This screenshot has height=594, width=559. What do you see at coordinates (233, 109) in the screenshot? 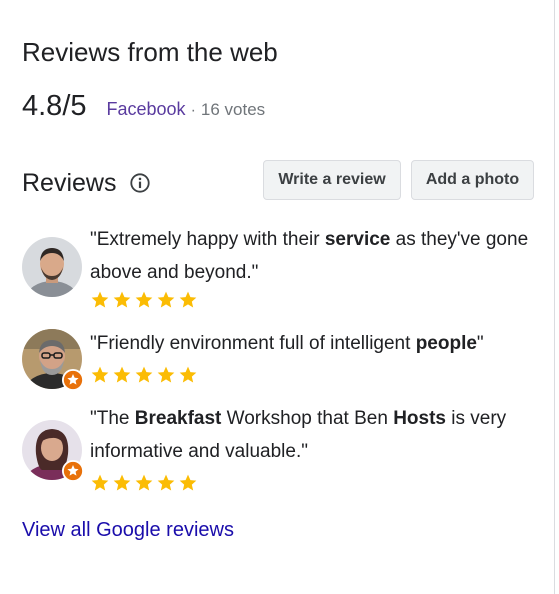
I see `votes-count: 16 votes` at bounding box center [233, 109].